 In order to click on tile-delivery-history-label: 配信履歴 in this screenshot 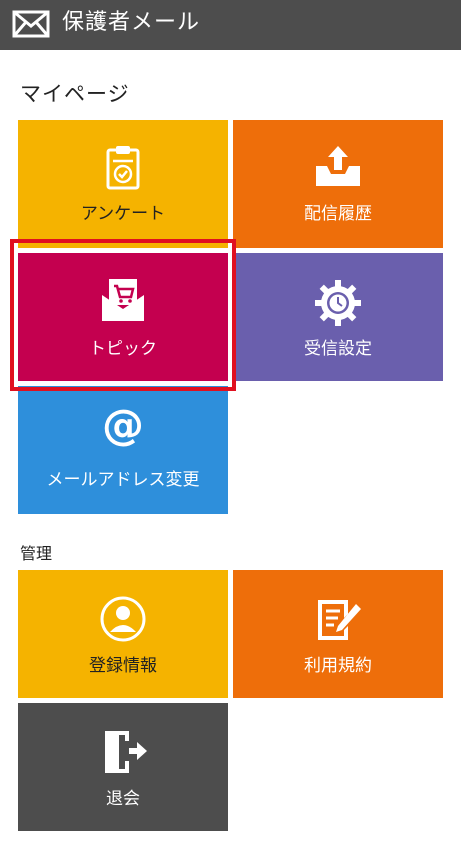, I will do `click(338, 214)`.